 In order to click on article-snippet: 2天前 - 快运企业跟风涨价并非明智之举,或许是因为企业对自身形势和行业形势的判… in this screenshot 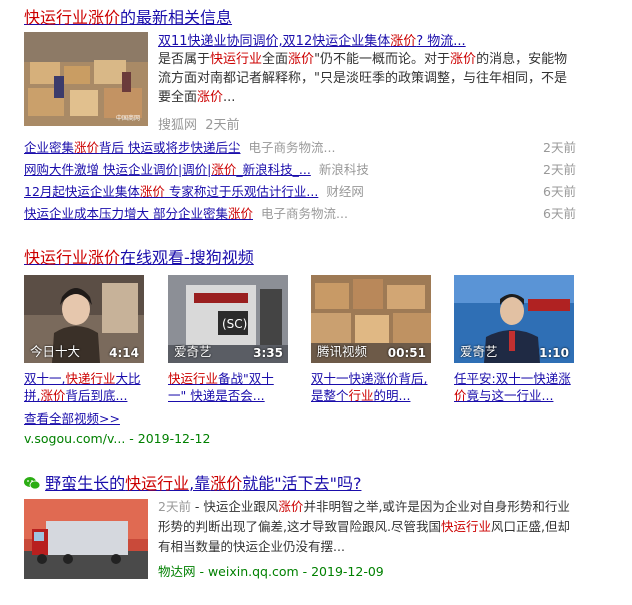, I will do `click(368, 527)`.